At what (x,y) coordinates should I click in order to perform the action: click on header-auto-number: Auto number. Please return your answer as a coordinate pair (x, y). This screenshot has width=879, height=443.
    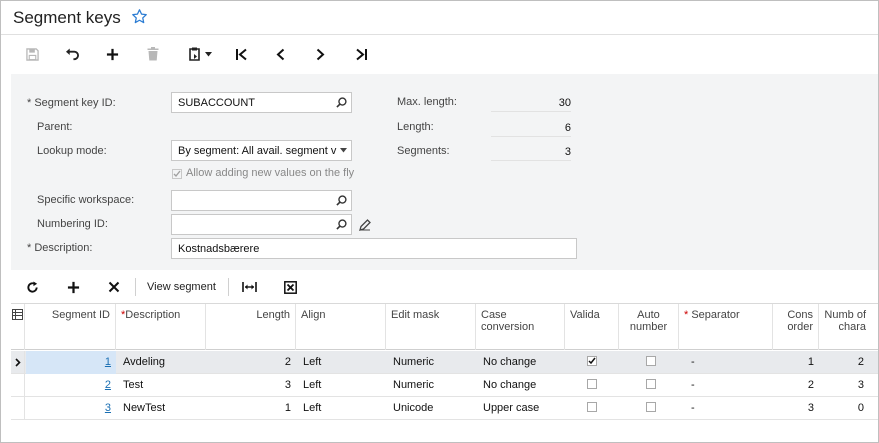
    Looking at the image, I should click on (649, 327).